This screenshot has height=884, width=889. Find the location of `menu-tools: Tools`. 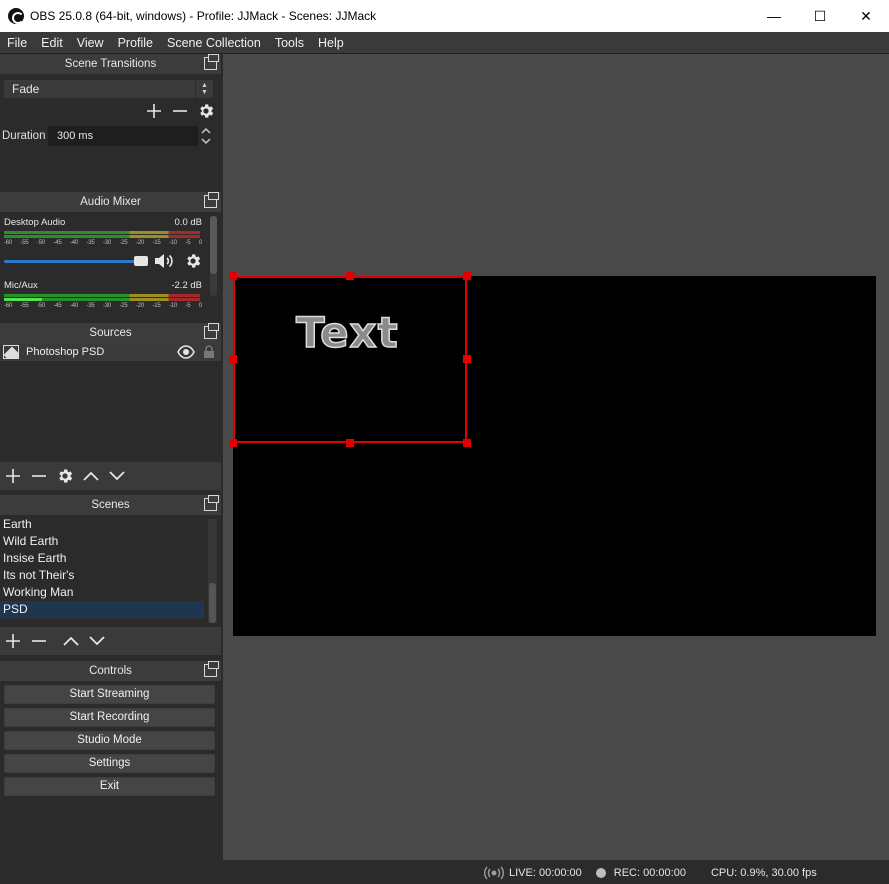

menu-tools: Tools is located at coordinates (289, 43).